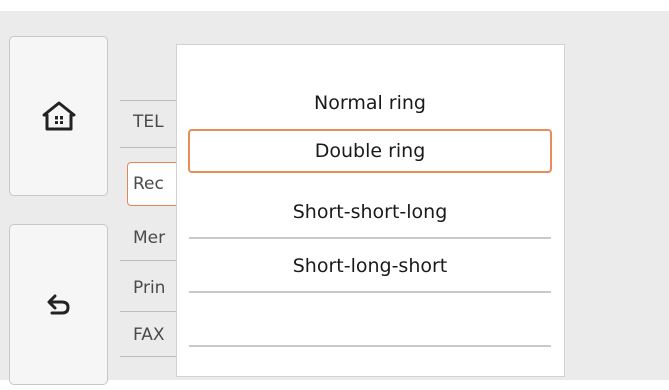 The height and width of the screenshot is (390, 669). I want to click on home-button, so click(58, 116).